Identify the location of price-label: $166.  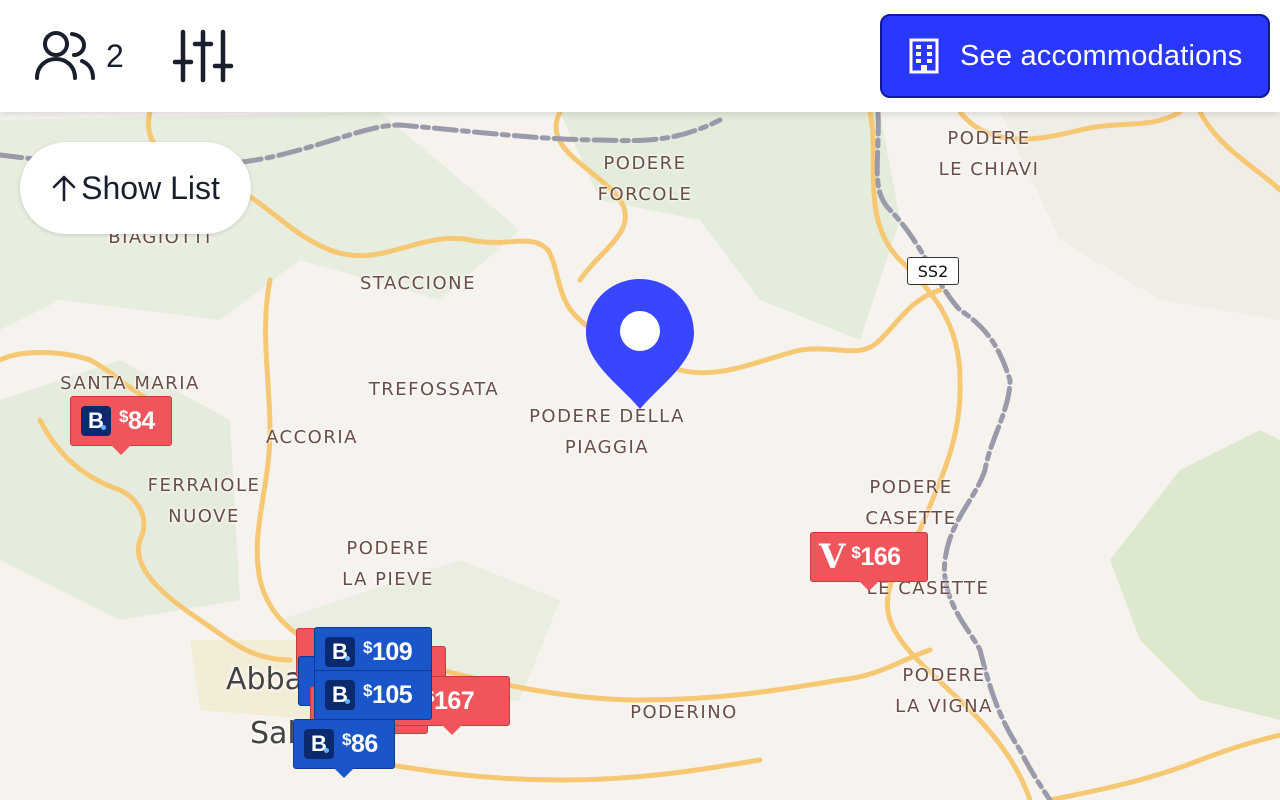
(876, 556).